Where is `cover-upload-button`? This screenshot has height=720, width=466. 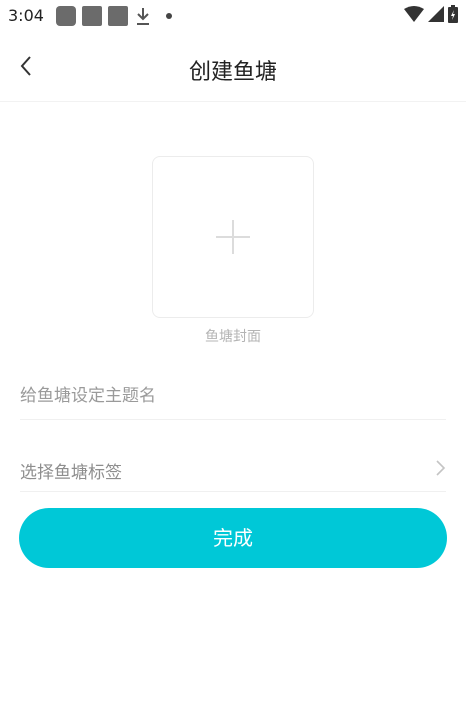
cover-upload-button is located at coordinates (233, 237).